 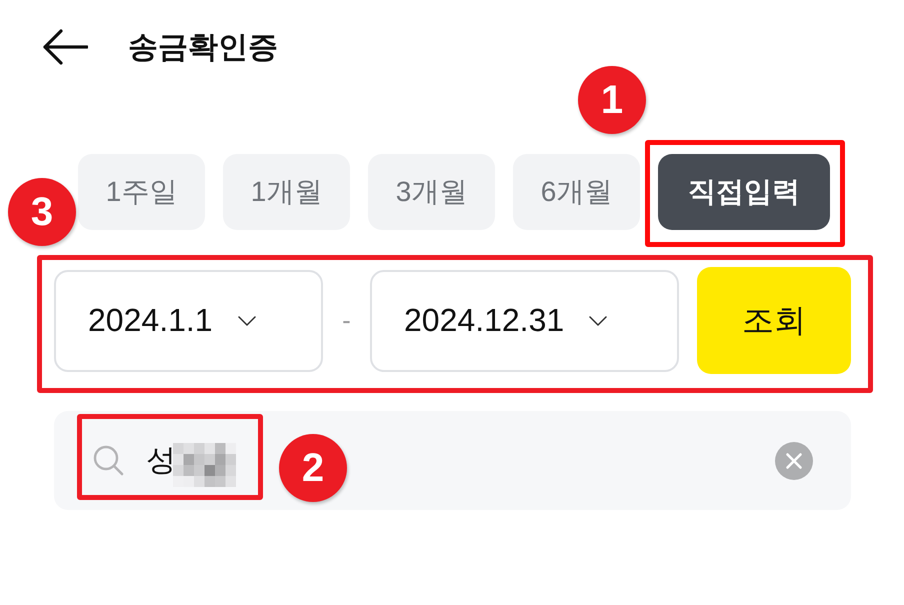 I want to click on back-arrow-icon, so click(x=65, y=47).